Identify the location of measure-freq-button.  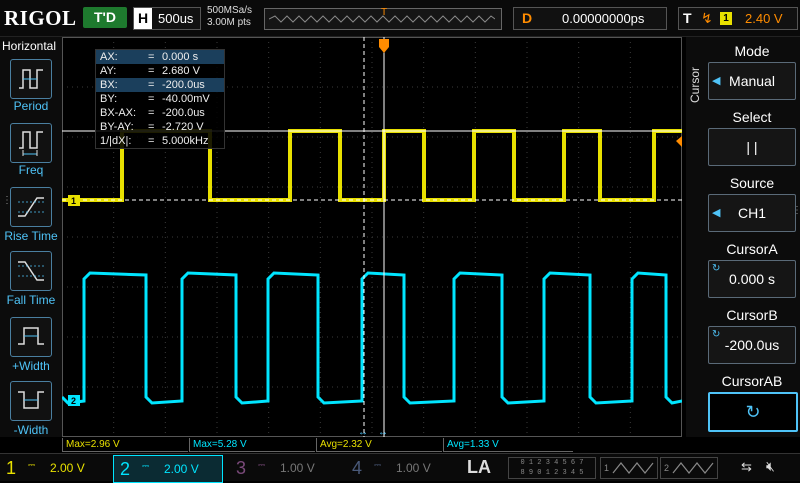
(31, 143).